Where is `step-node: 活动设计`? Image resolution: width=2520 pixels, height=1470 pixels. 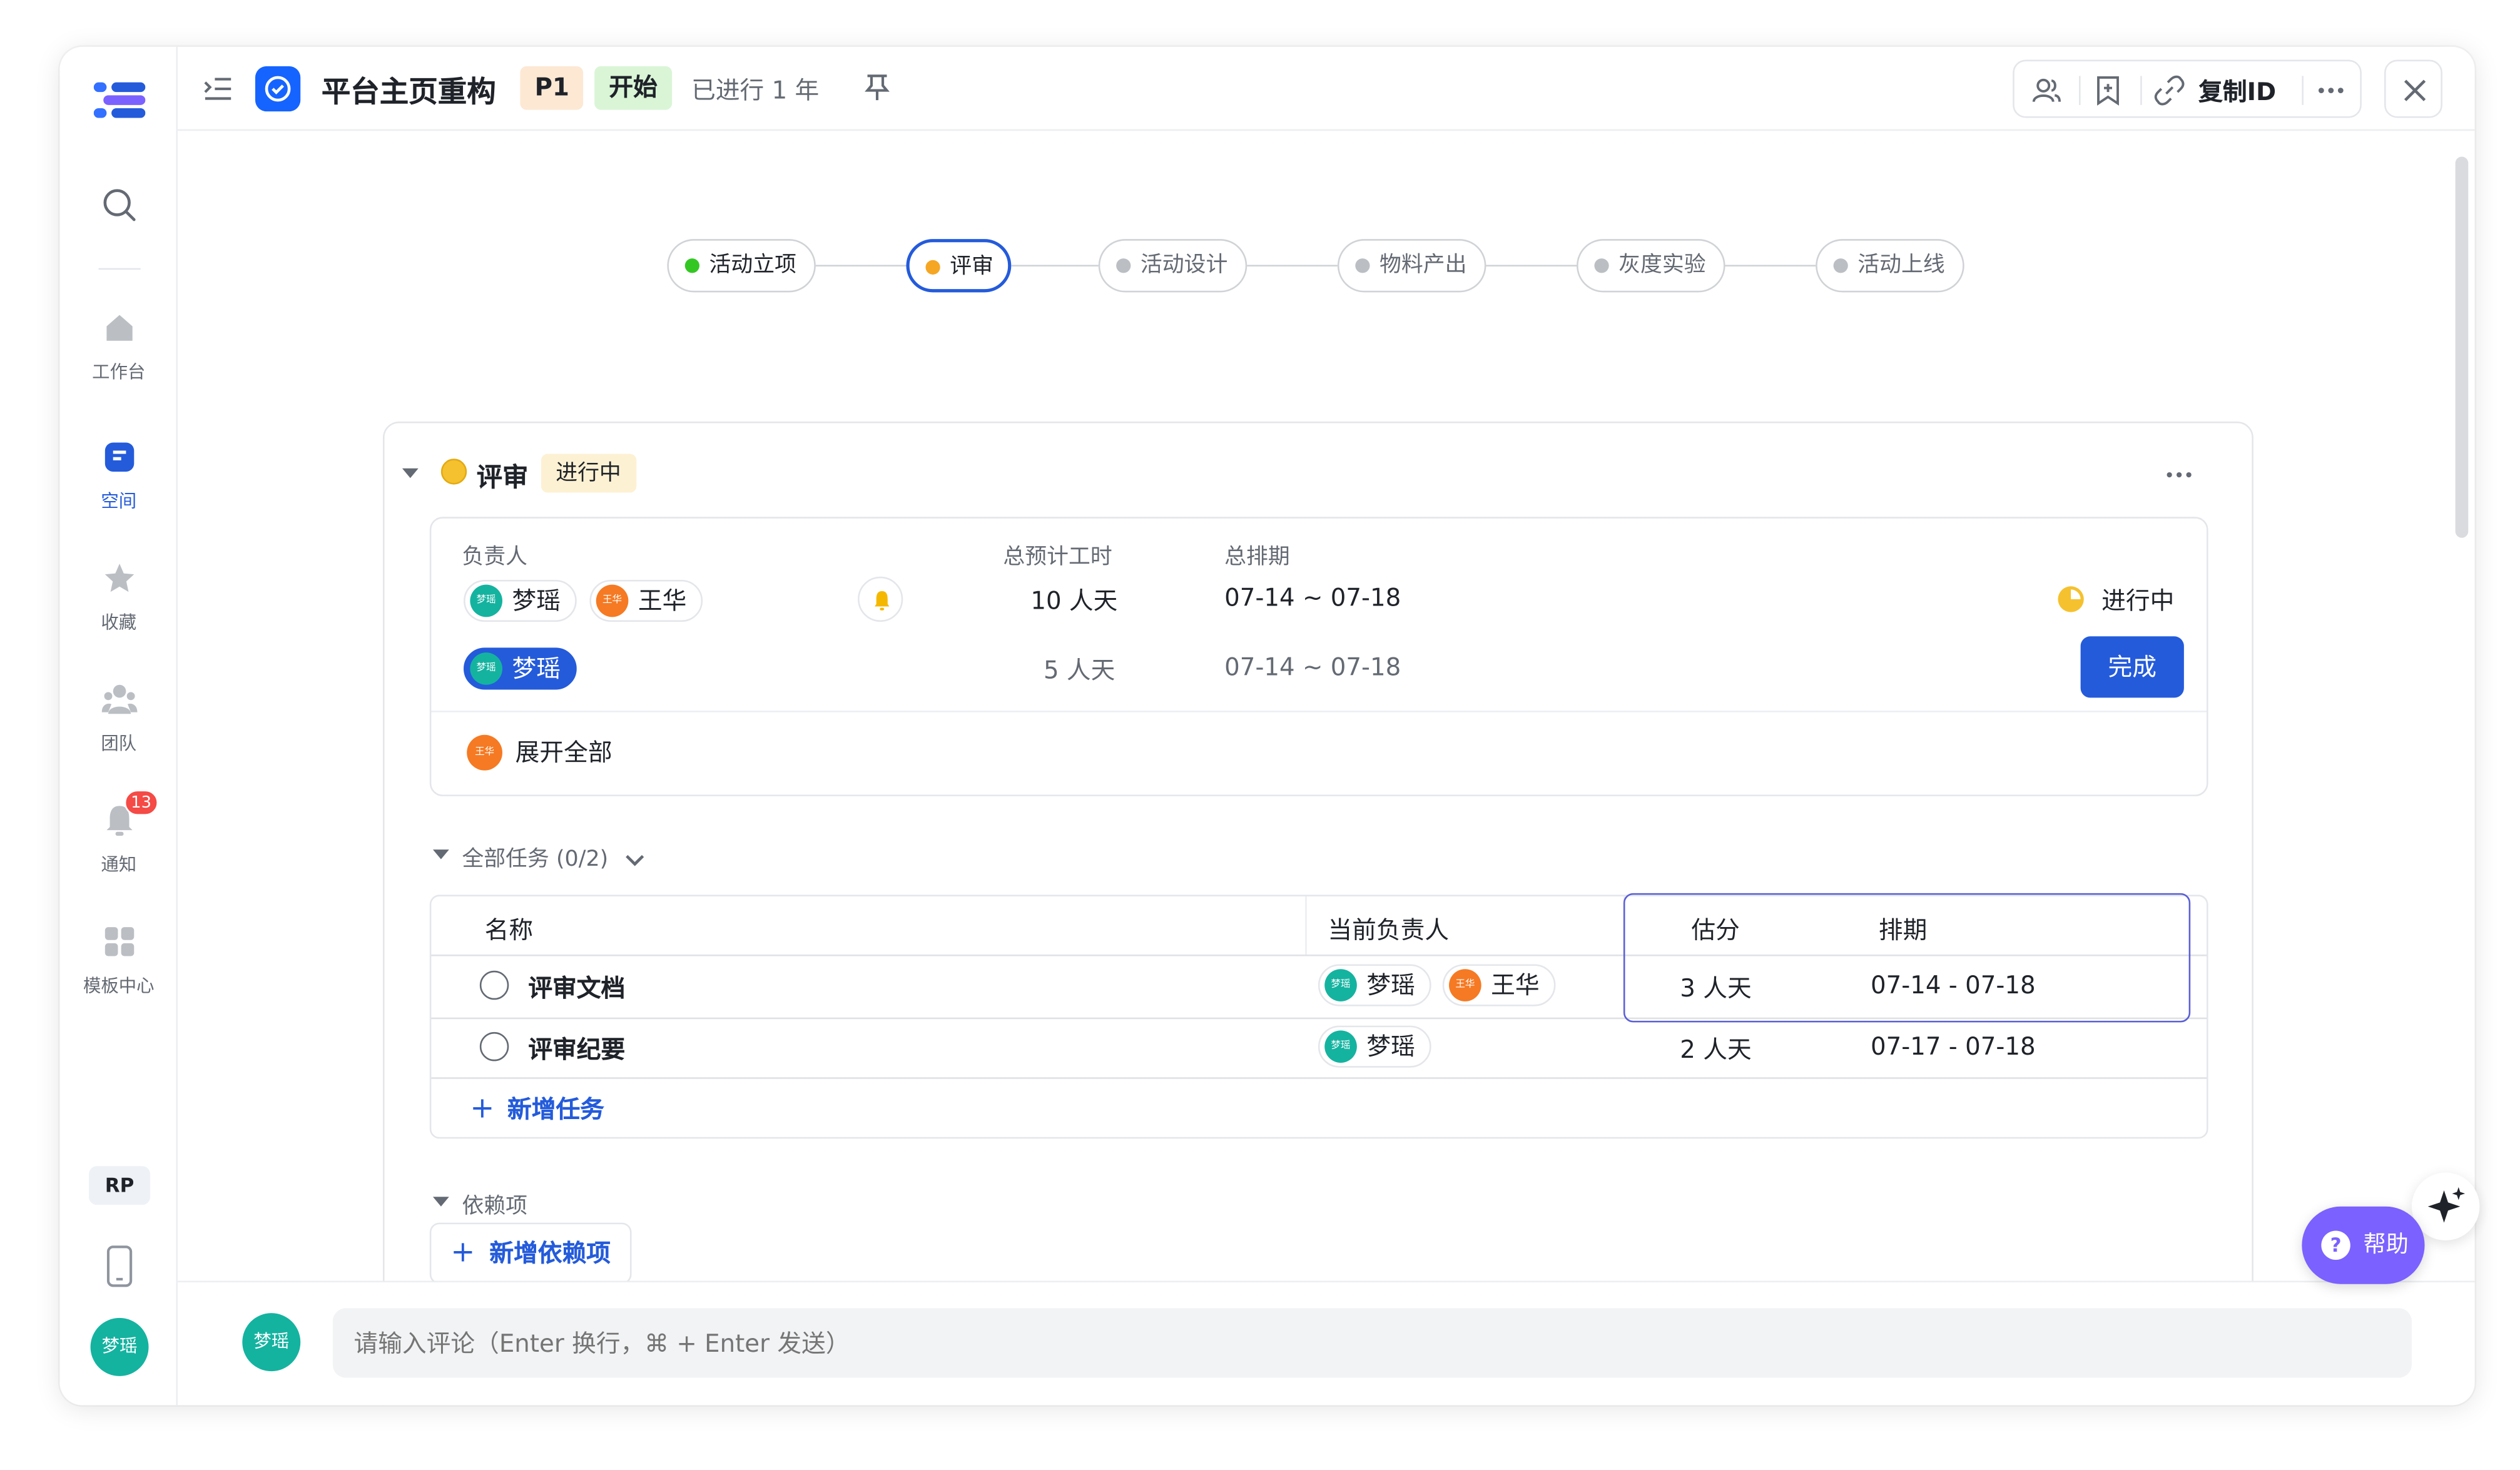
step-node: 活动设计 is located at coordinates (1172, 266).